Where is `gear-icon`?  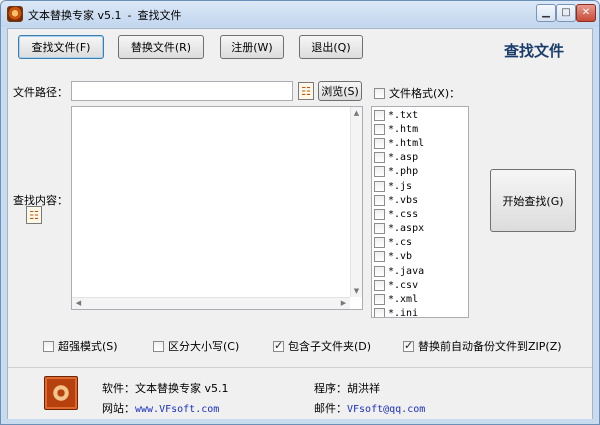
gear-icon is located at coordinates (61, 393).